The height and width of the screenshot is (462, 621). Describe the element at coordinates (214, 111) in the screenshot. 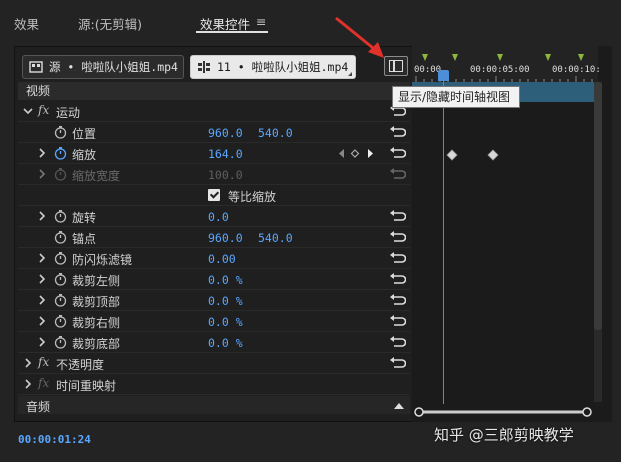

I see `effect-row-motion: fx 运动` at that location.